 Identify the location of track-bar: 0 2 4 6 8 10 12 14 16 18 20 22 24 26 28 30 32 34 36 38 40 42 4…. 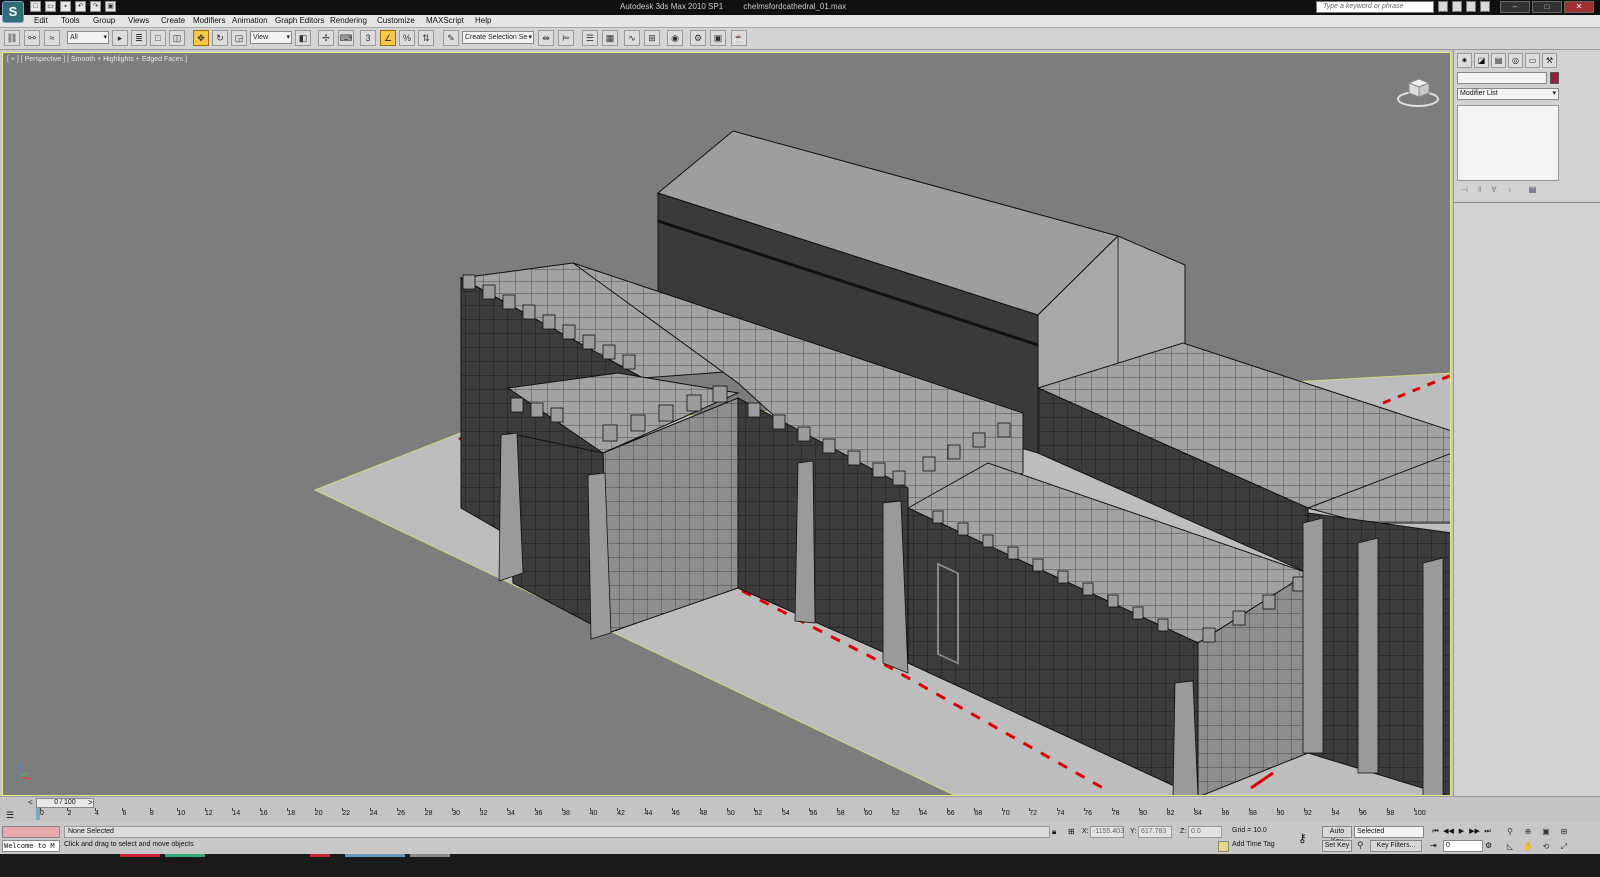
(733, 814).